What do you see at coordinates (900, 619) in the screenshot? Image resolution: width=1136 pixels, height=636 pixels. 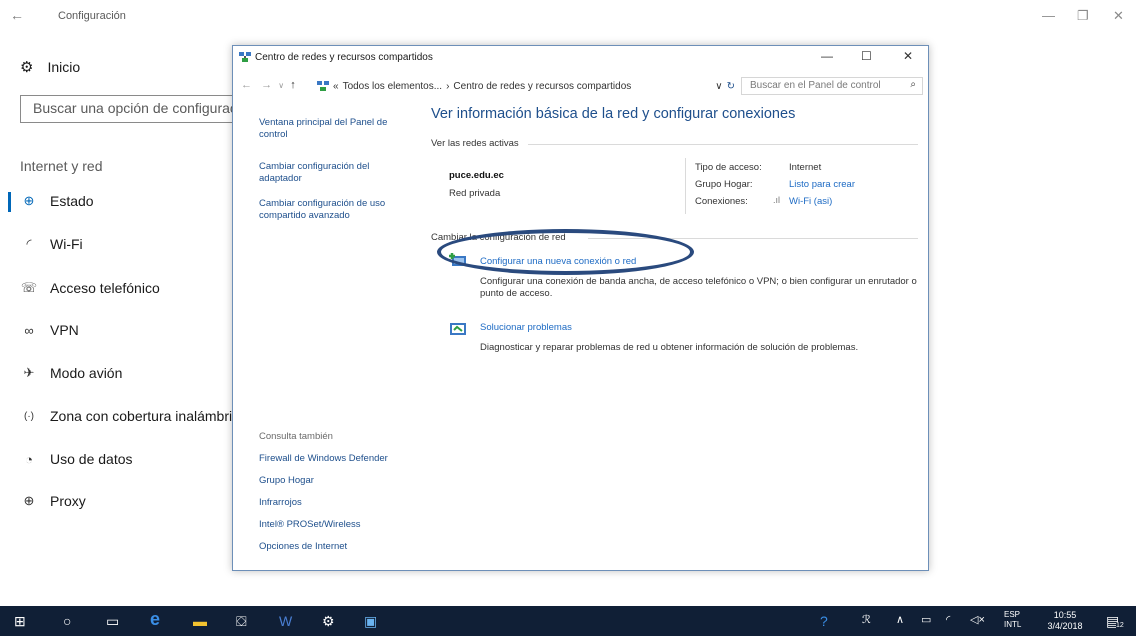 I see `chevron-up-icon: ∧` at bounding box center [900, 619].